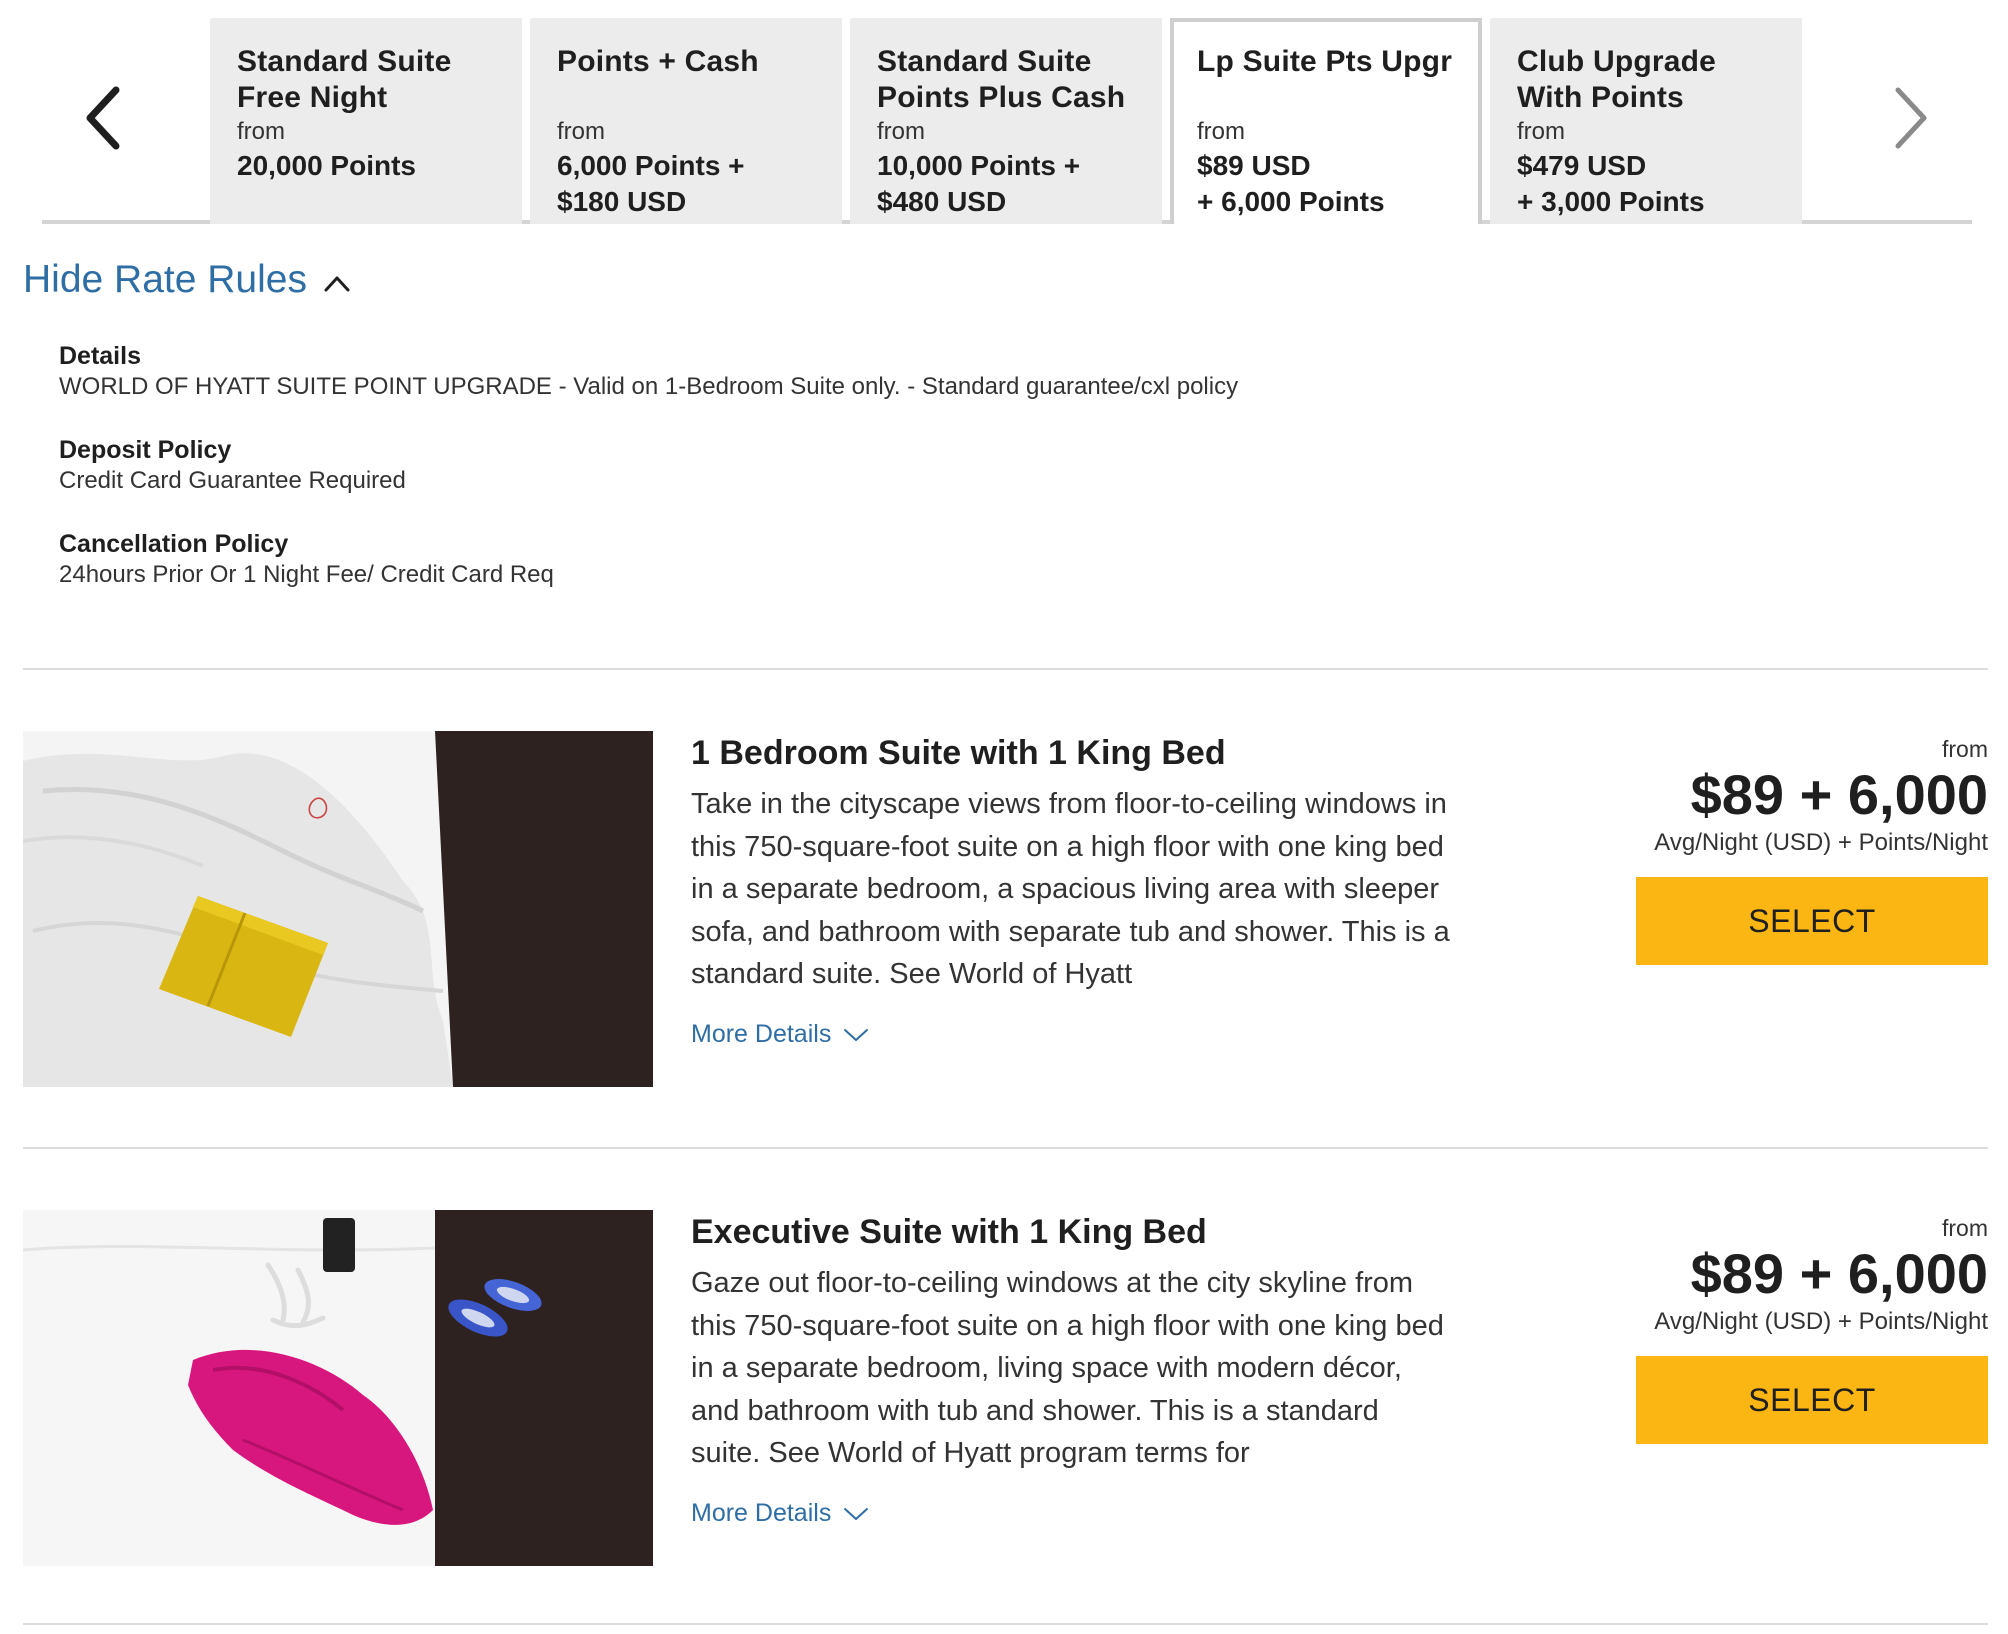  I want to click on chevron-left-icon, so click(103, 118).